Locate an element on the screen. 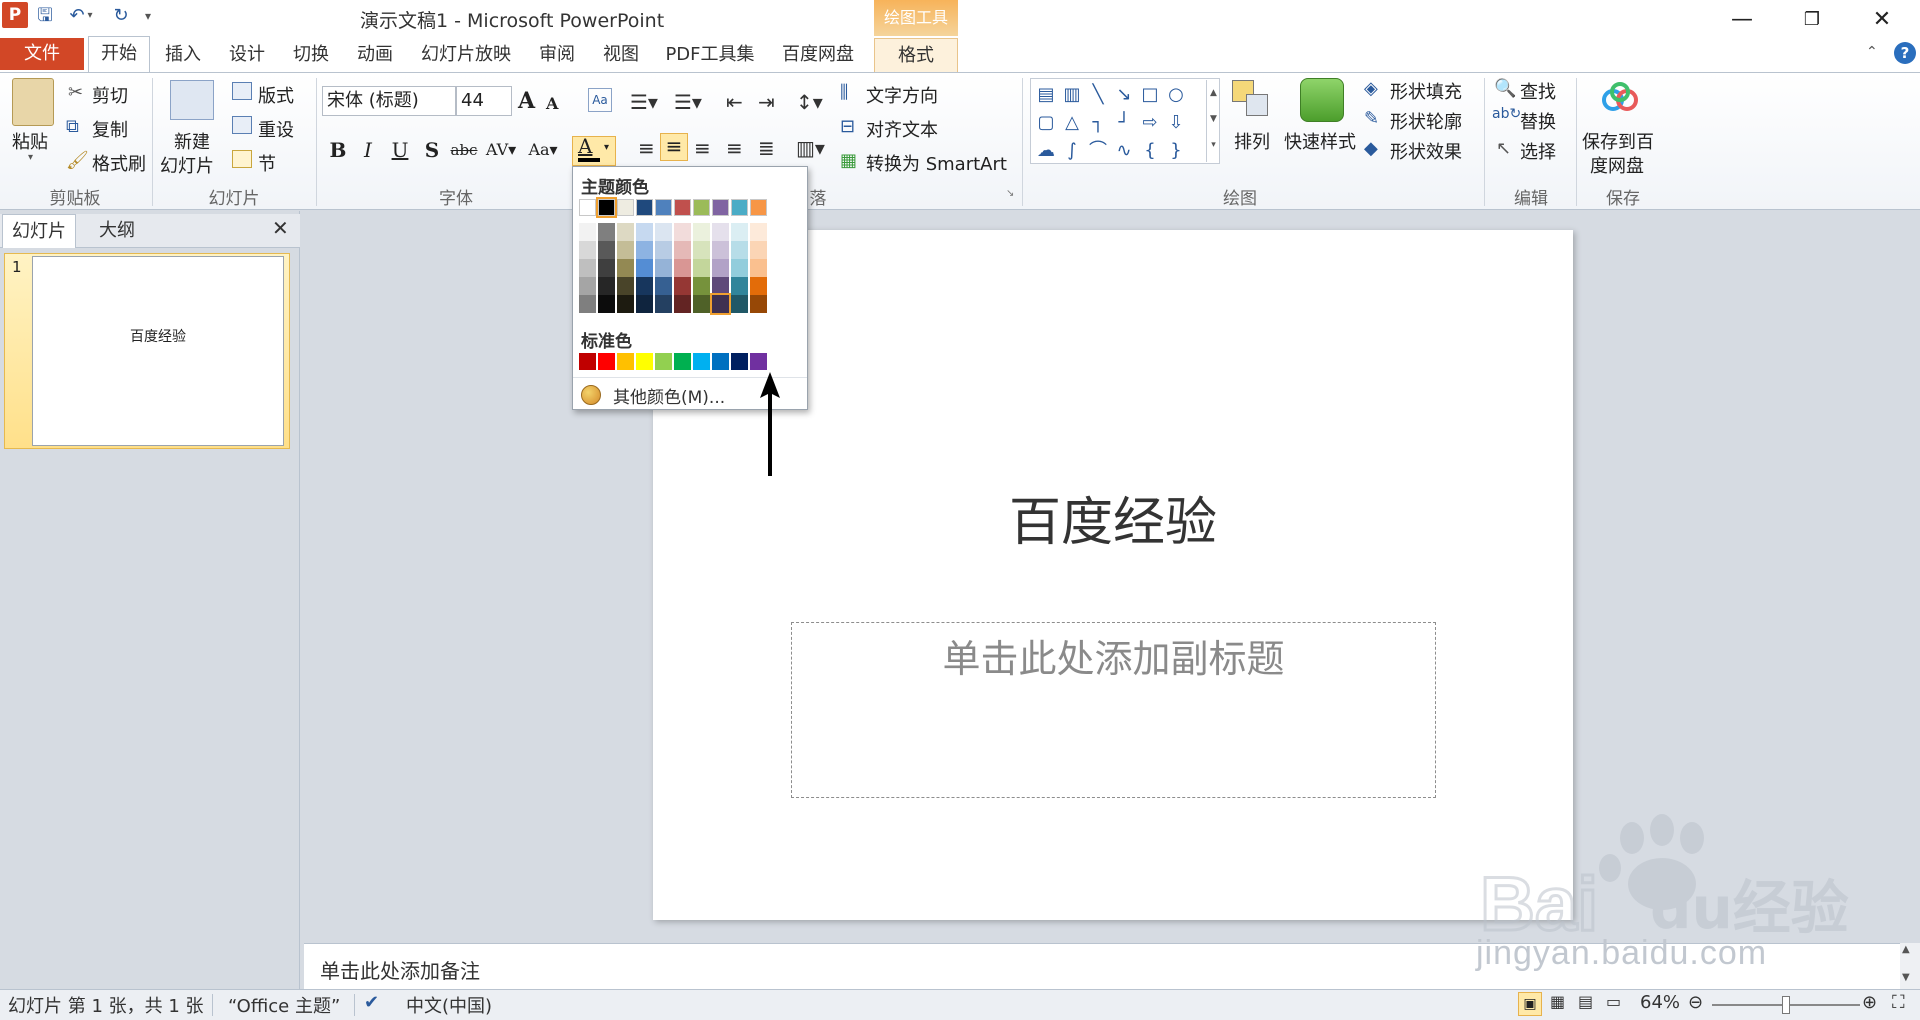  convert-smartart-button: 转换为 SmartArt is located at coordinates (936, 163).